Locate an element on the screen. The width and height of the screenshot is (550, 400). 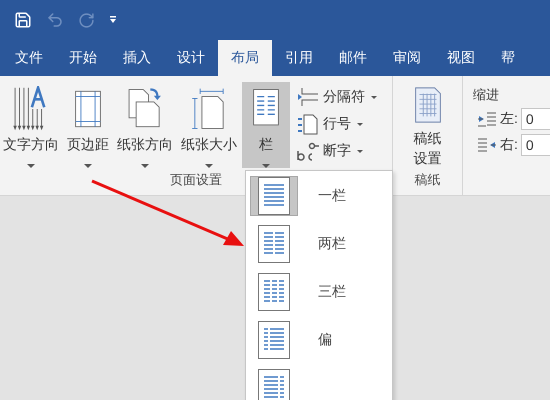
column-option: 两栏 is located at coordinates (321, 244).